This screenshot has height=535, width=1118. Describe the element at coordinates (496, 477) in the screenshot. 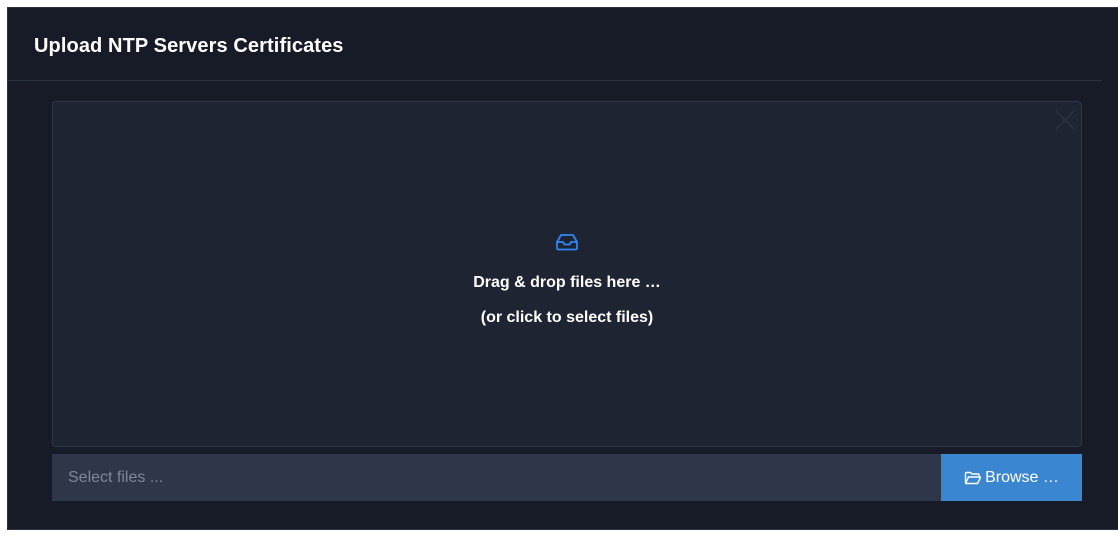

I see `file-select-input` at that location.